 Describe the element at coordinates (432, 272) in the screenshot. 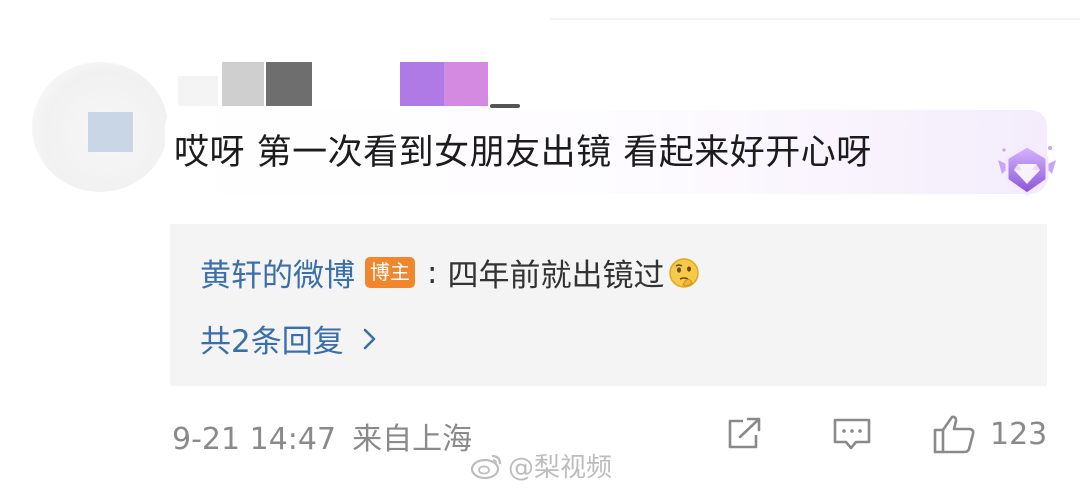

I see `reply-colon: :` at that location.